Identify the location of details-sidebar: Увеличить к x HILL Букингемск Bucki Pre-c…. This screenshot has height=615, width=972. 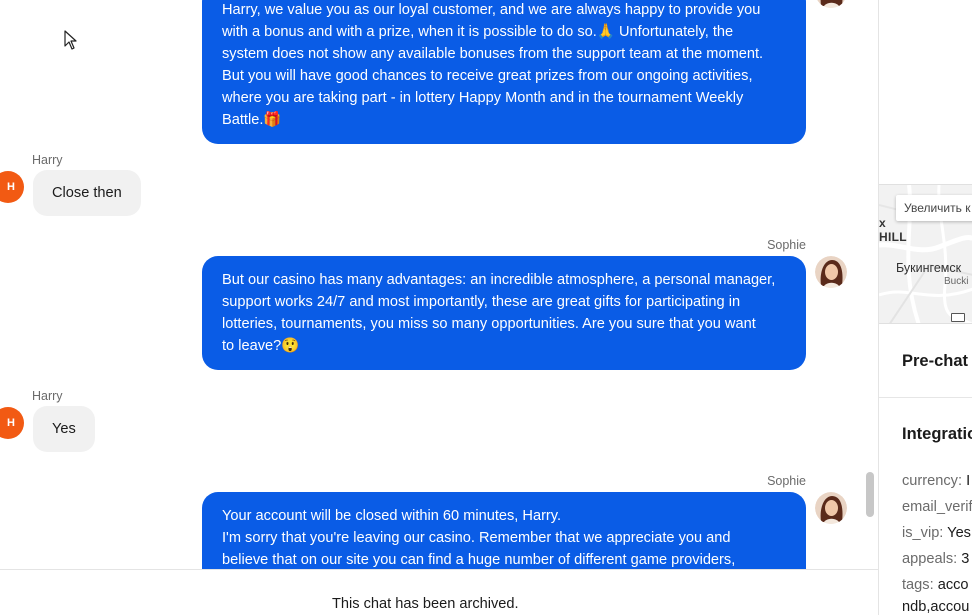
(925, 307).